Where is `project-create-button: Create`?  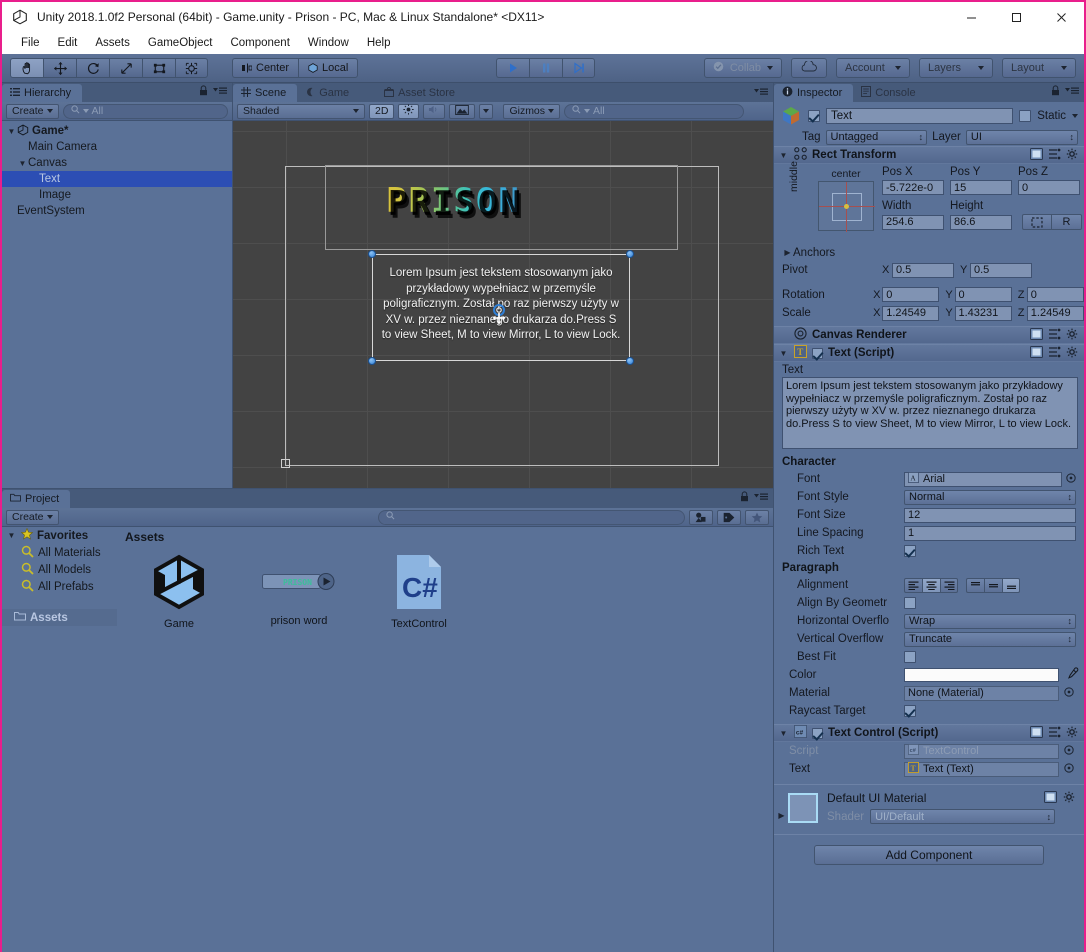 project-create-button: Create is located at coordinates (32, 517).